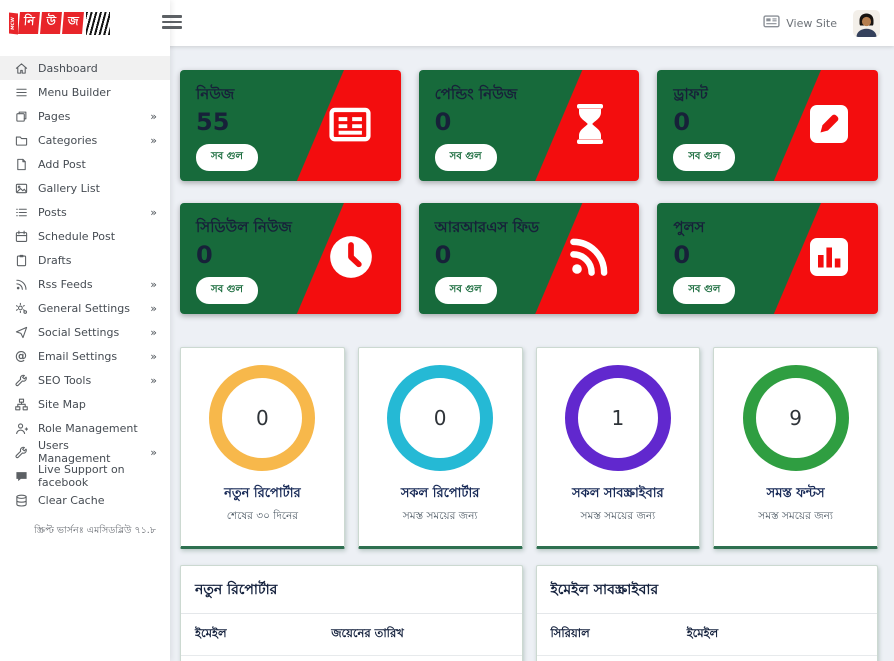 The width and height of the screenshot is (894, 661). What do you see at coordinates (811, 23) in the screenshot?
I see `view-site-label: View Site` at bounding box center [811, 23].